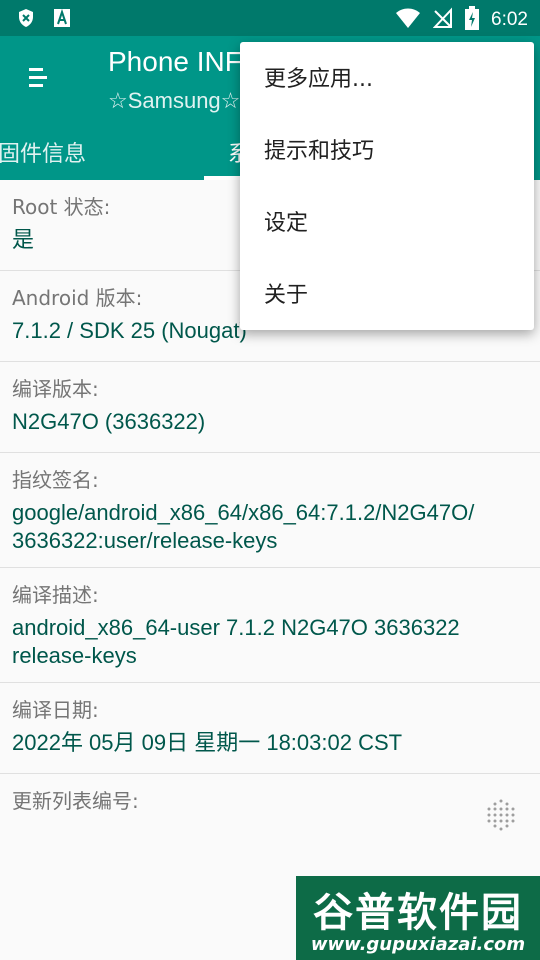  What do you see at coordinates (174, 100) in the screenshot?
I see `app-subtitle: ☆Samsung☆` at bounding box center [174, 100].